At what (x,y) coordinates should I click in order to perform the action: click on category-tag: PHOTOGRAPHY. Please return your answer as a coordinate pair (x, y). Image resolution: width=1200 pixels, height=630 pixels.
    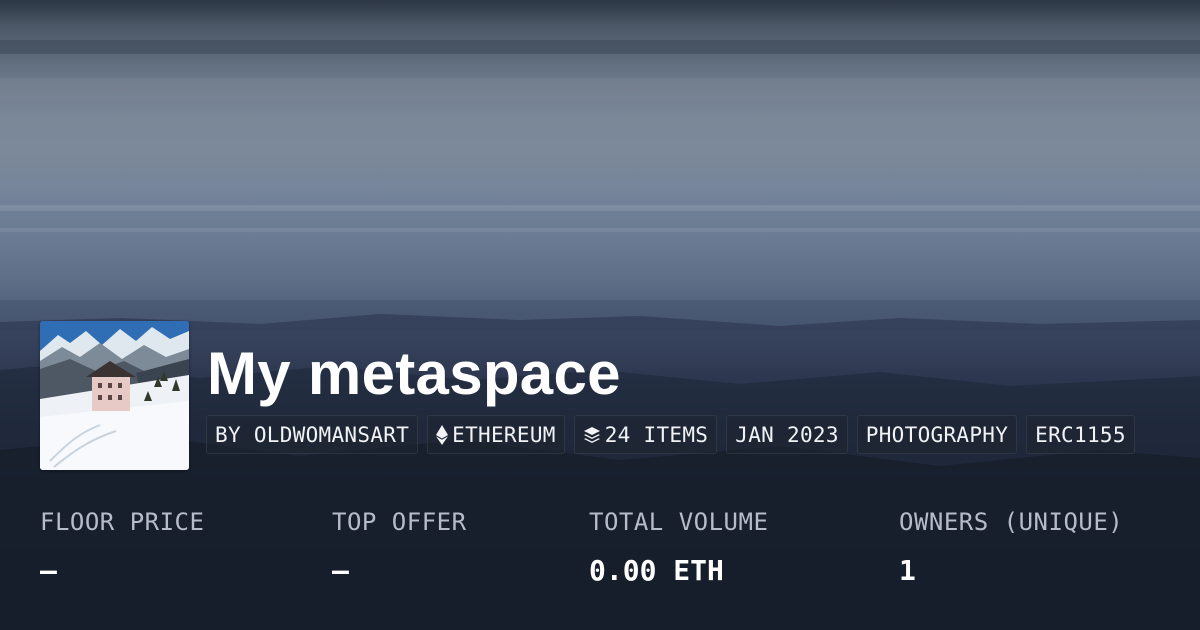
    Looking at the image, I should click on (937, 434).